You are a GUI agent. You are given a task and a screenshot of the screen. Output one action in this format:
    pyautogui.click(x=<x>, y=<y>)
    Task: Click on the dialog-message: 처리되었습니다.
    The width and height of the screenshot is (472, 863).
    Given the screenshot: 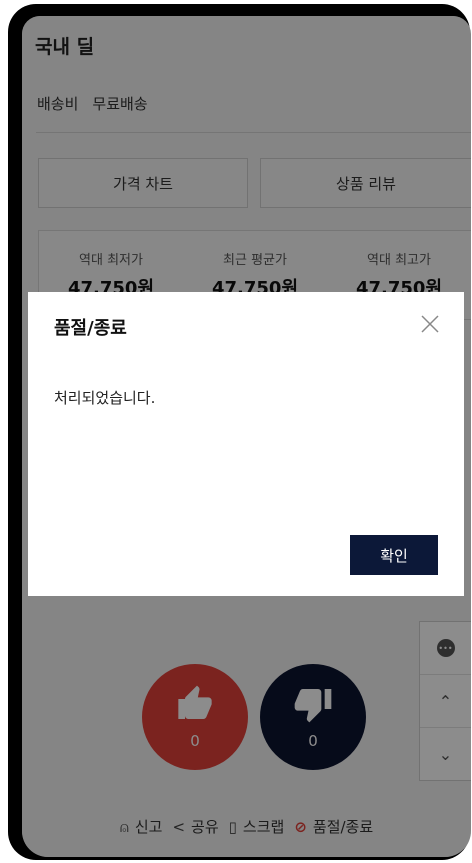 What is the action you would take?
    pyautogui.click(x=105, y=398)
    